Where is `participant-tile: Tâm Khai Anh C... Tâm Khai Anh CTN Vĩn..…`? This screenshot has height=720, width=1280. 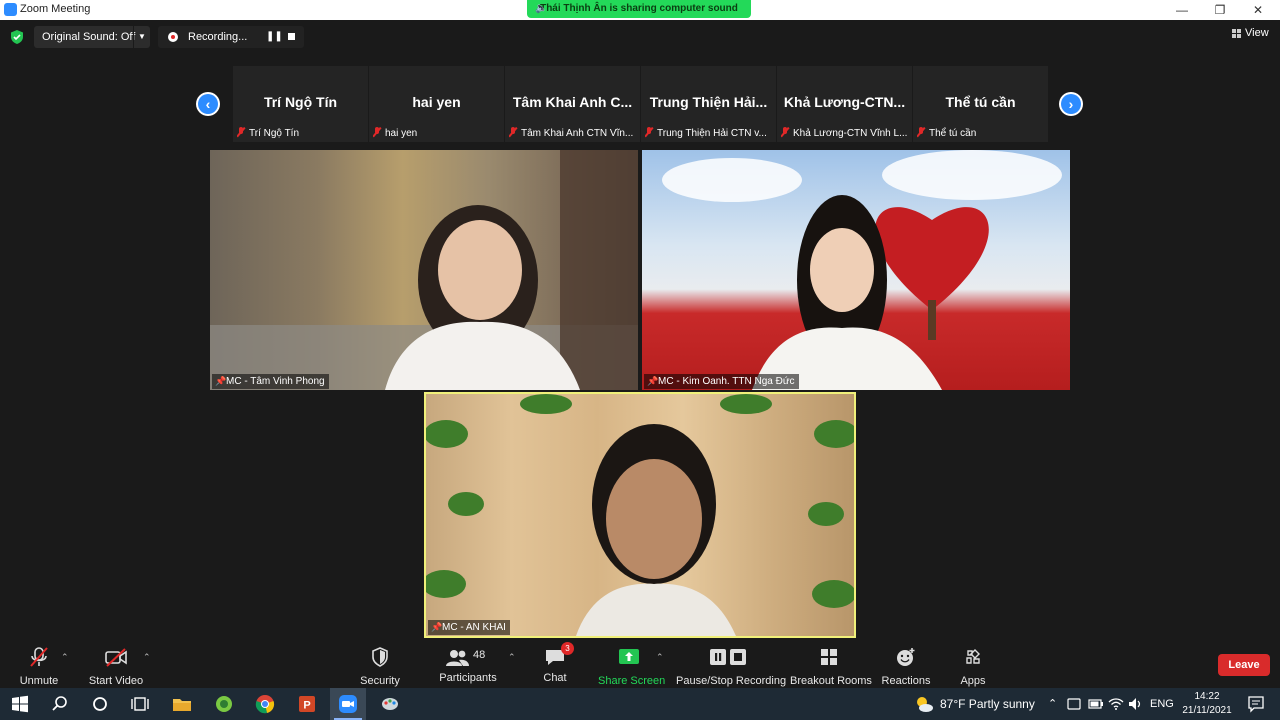
participant-tile: Tâm Khai Anh C... Tâm Khai Anh CTN Vĩn..… is located at coordinates (572, 104).